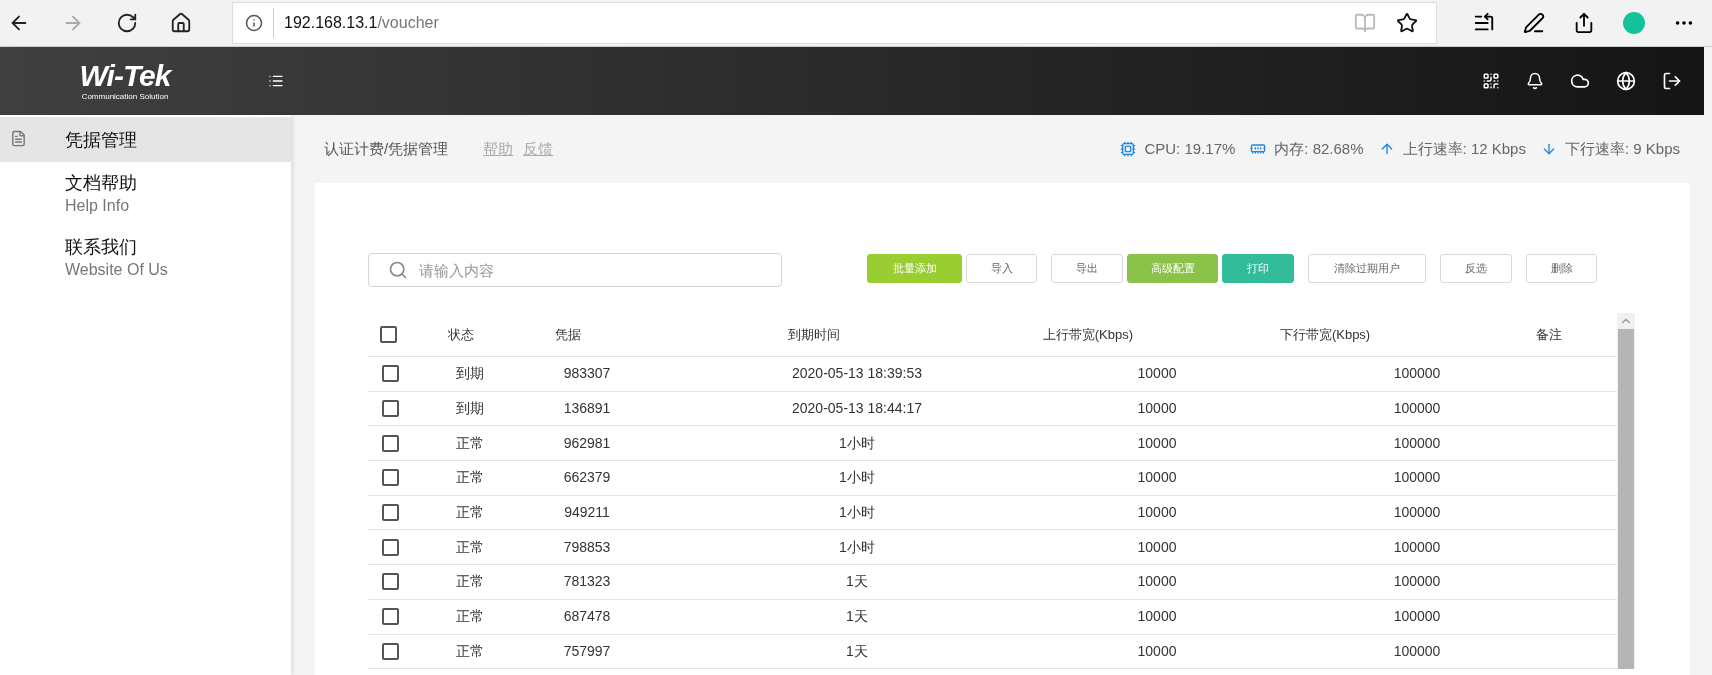  Describe the element at coordinates (254, 23) in the screenshot. I see `info-icon` at that location.